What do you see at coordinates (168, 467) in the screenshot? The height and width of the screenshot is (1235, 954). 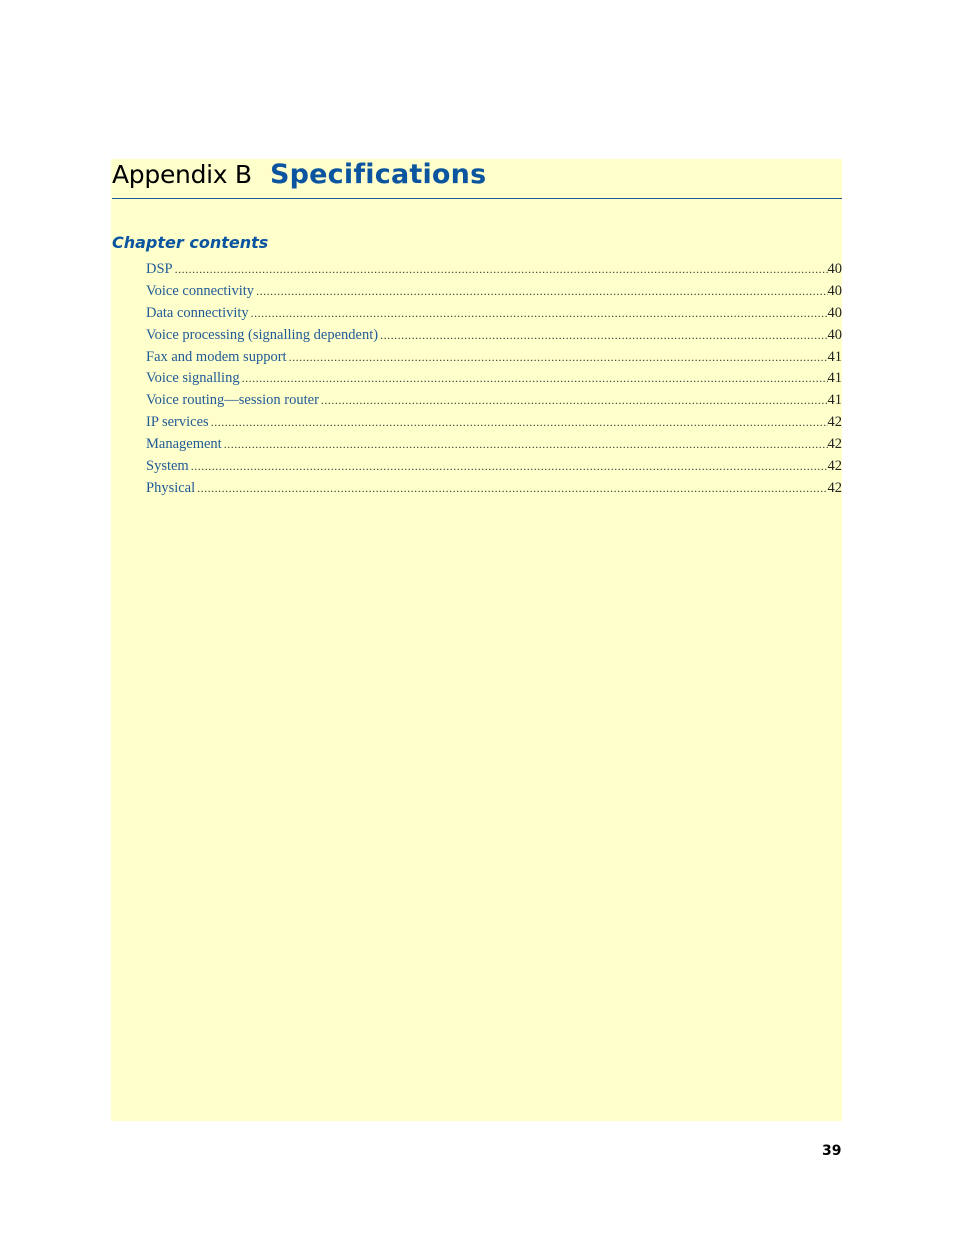 I see `toc-entry-label: System` at bounding box center [168, 467].